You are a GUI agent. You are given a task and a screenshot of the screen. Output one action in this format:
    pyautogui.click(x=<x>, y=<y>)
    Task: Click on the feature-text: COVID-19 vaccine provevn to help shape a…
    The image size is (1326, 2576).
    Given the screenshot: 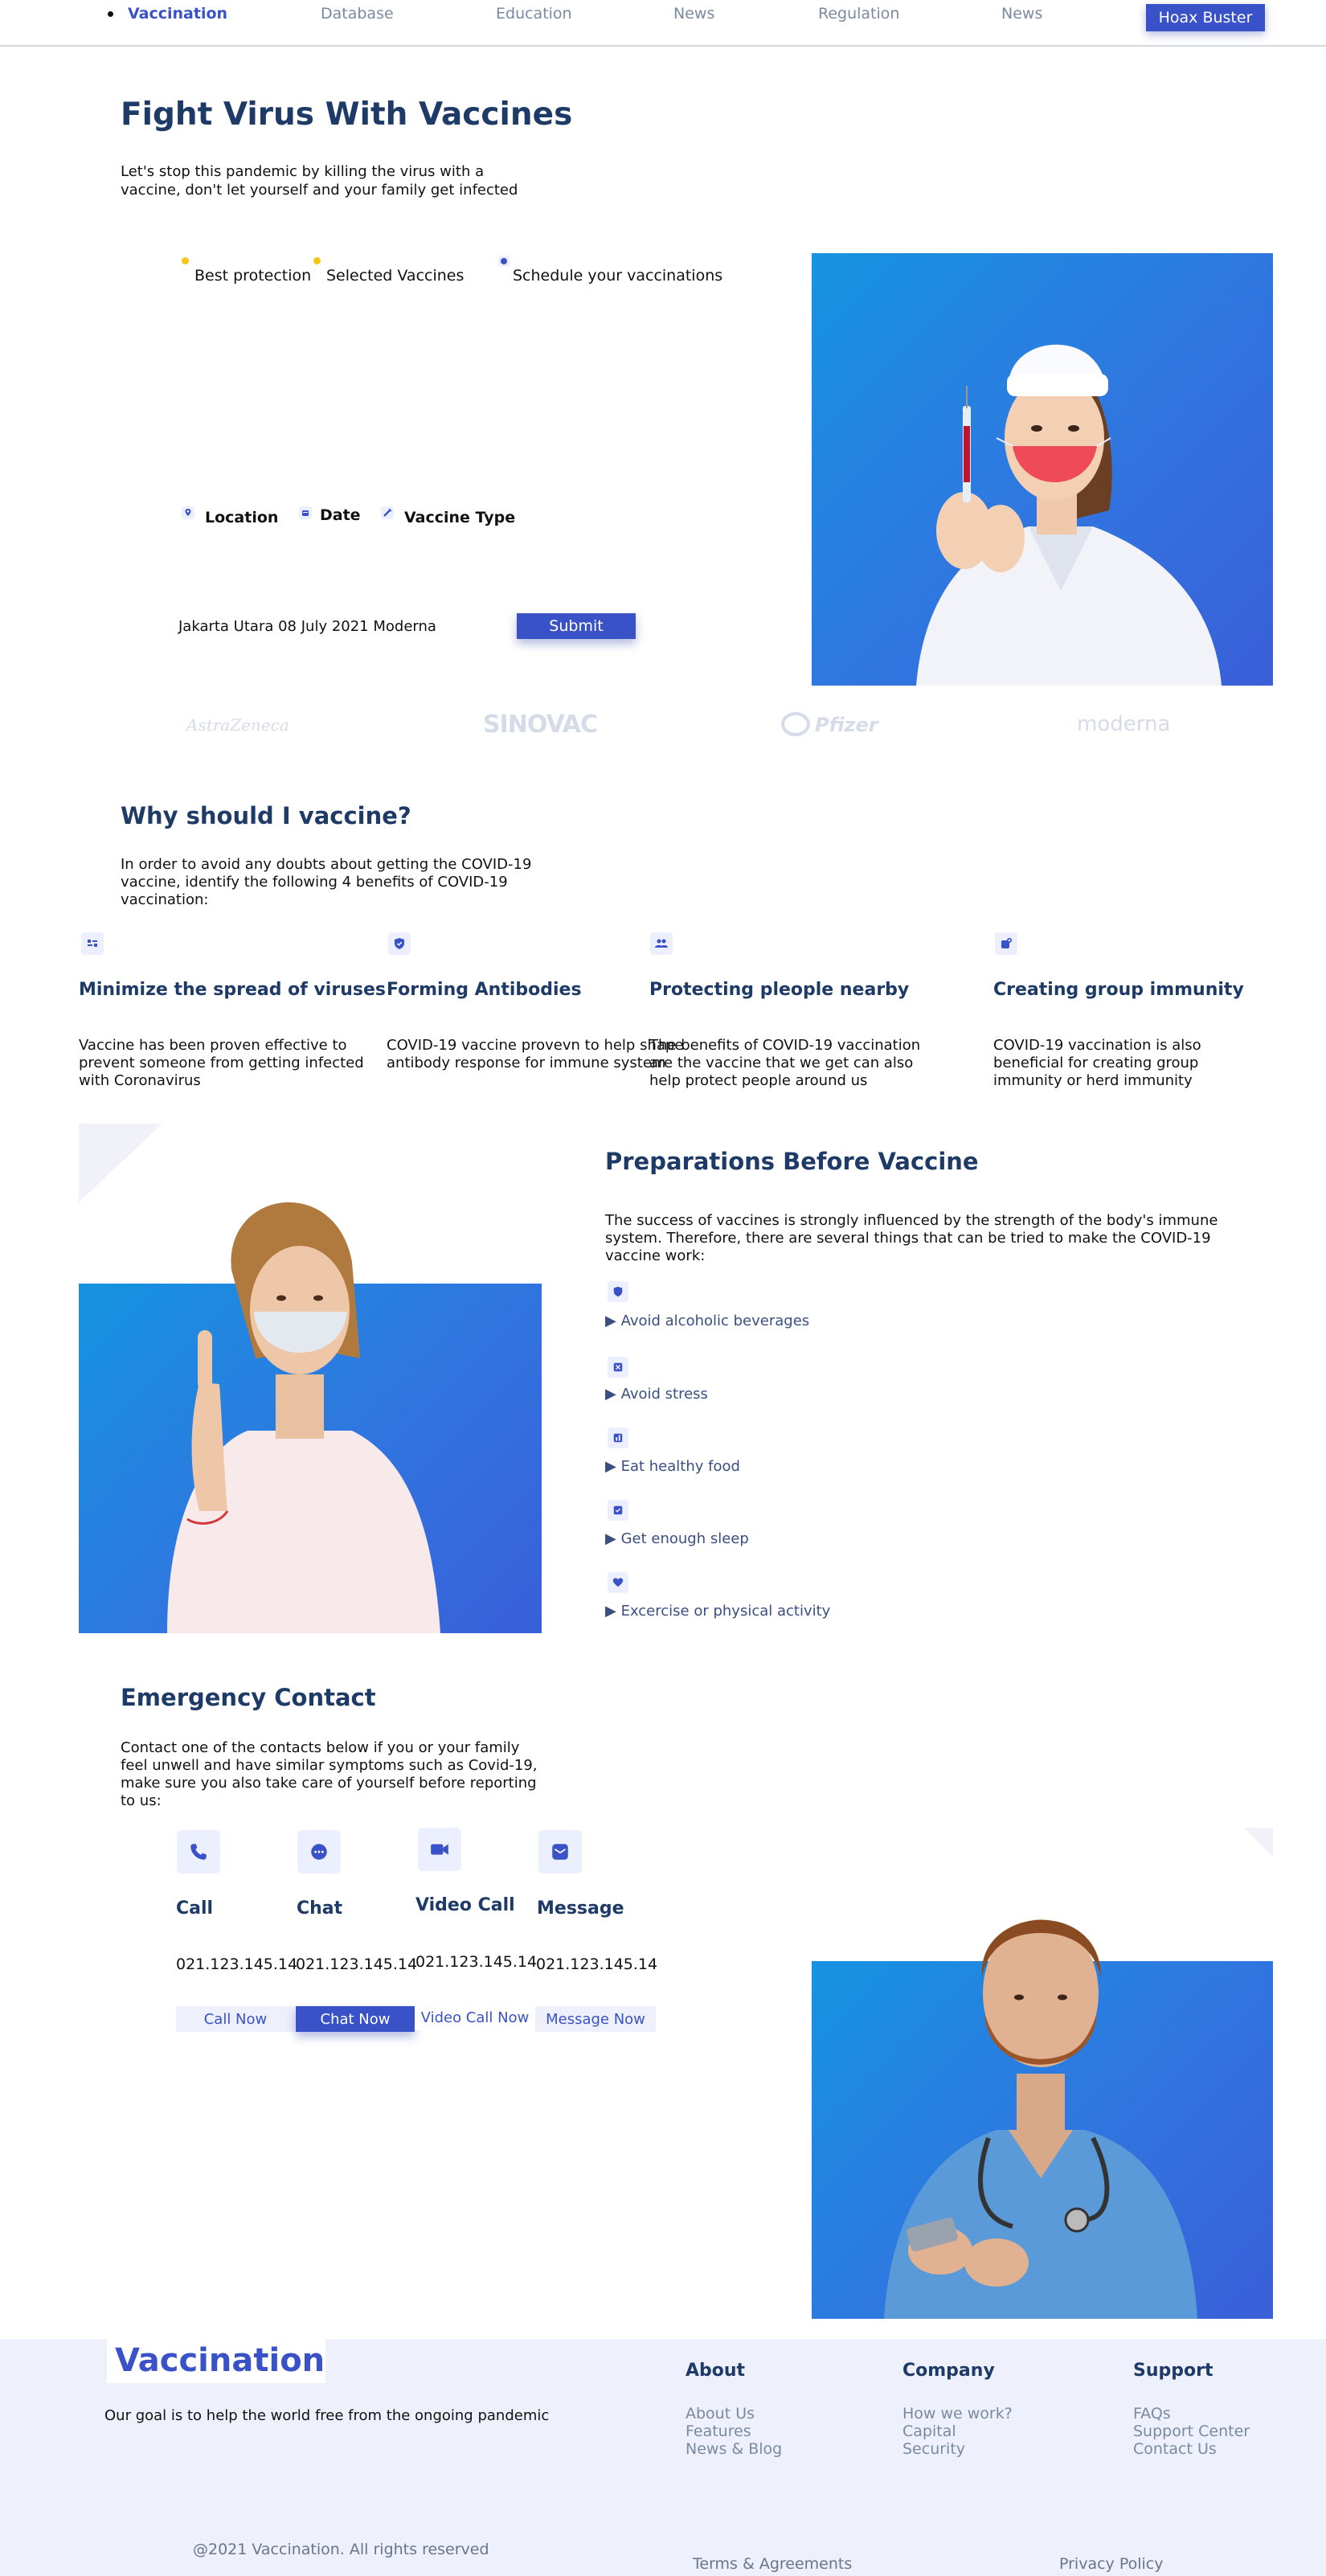 What is the action you would take?
    pyautogui.click(x=535, y=1054)
    